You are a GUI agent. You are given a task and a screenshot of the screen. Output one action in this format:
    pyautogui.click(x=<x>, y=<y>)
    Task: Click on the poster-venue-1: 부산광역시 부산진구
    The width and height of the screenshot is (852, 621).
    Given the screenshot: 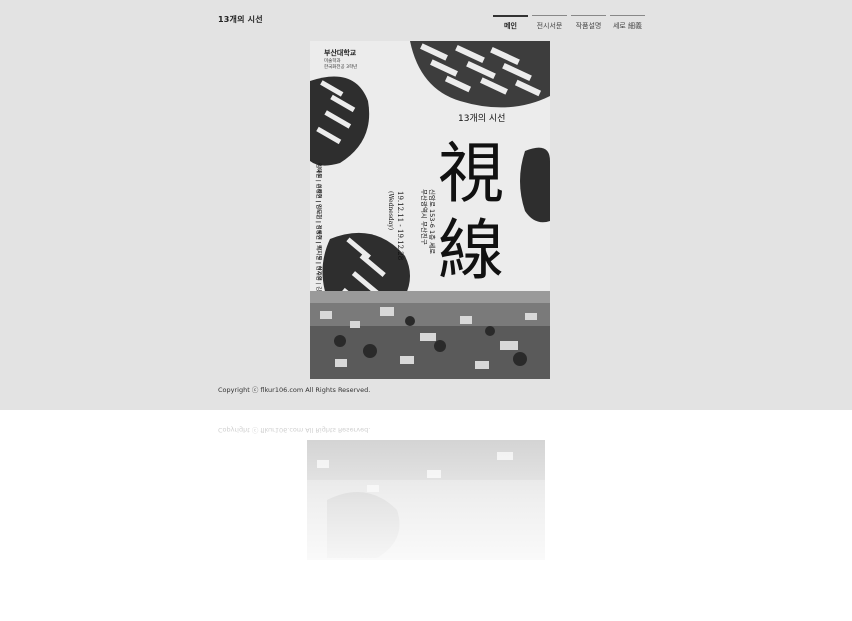 What is the action you would take?
    pyautogui.click(x=424, y=217)
    